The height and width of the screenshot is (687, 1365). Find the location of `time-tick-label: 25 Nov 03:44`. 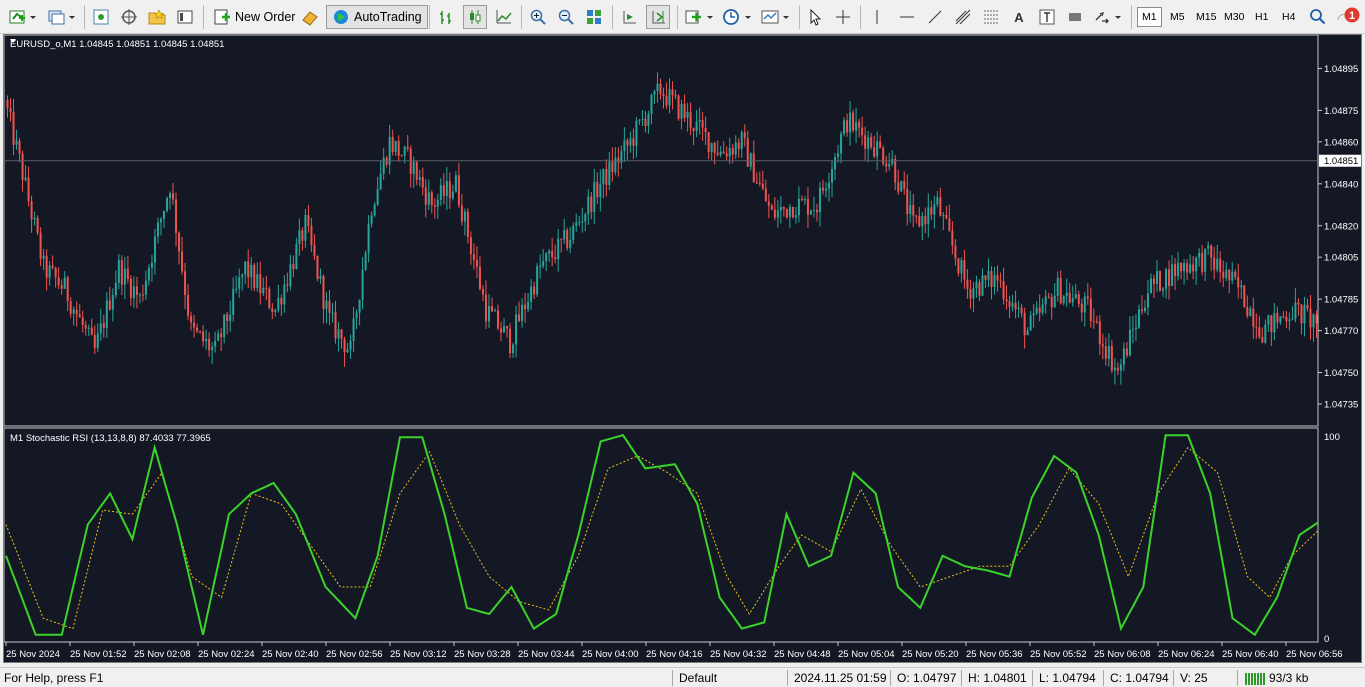

time-tick-label: 25 Nov 03:44 is located at coordinates (546, 654).